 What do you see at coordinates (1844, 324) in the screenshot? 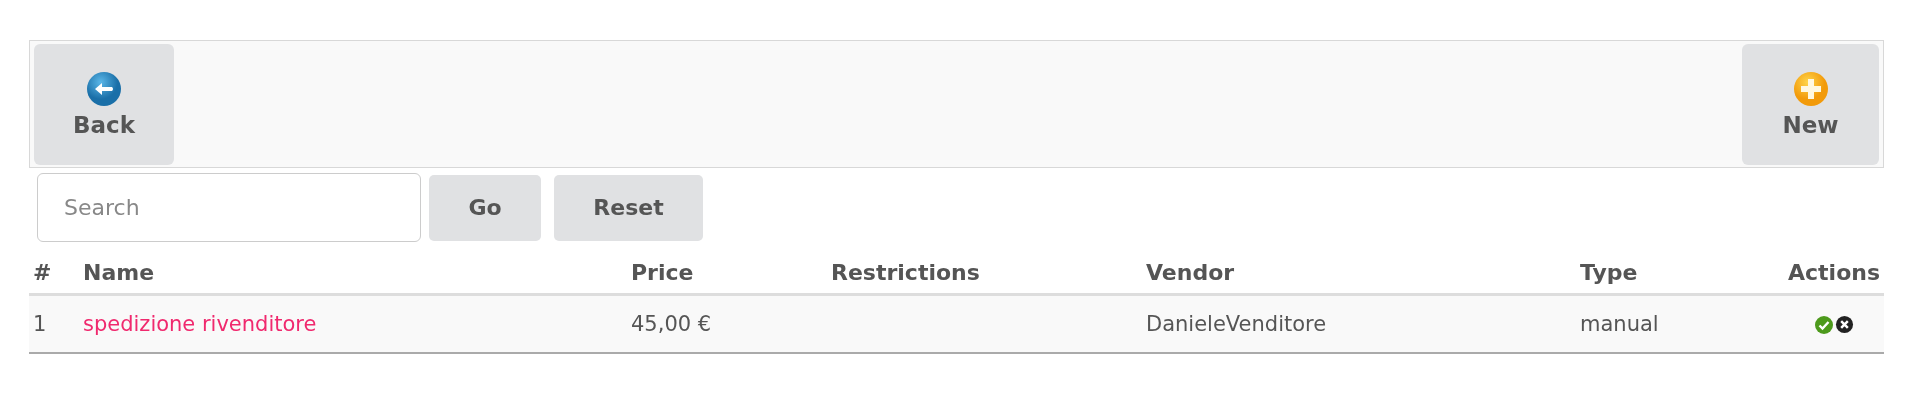
I see `delete-icon` at bounding box center [1844, 324].